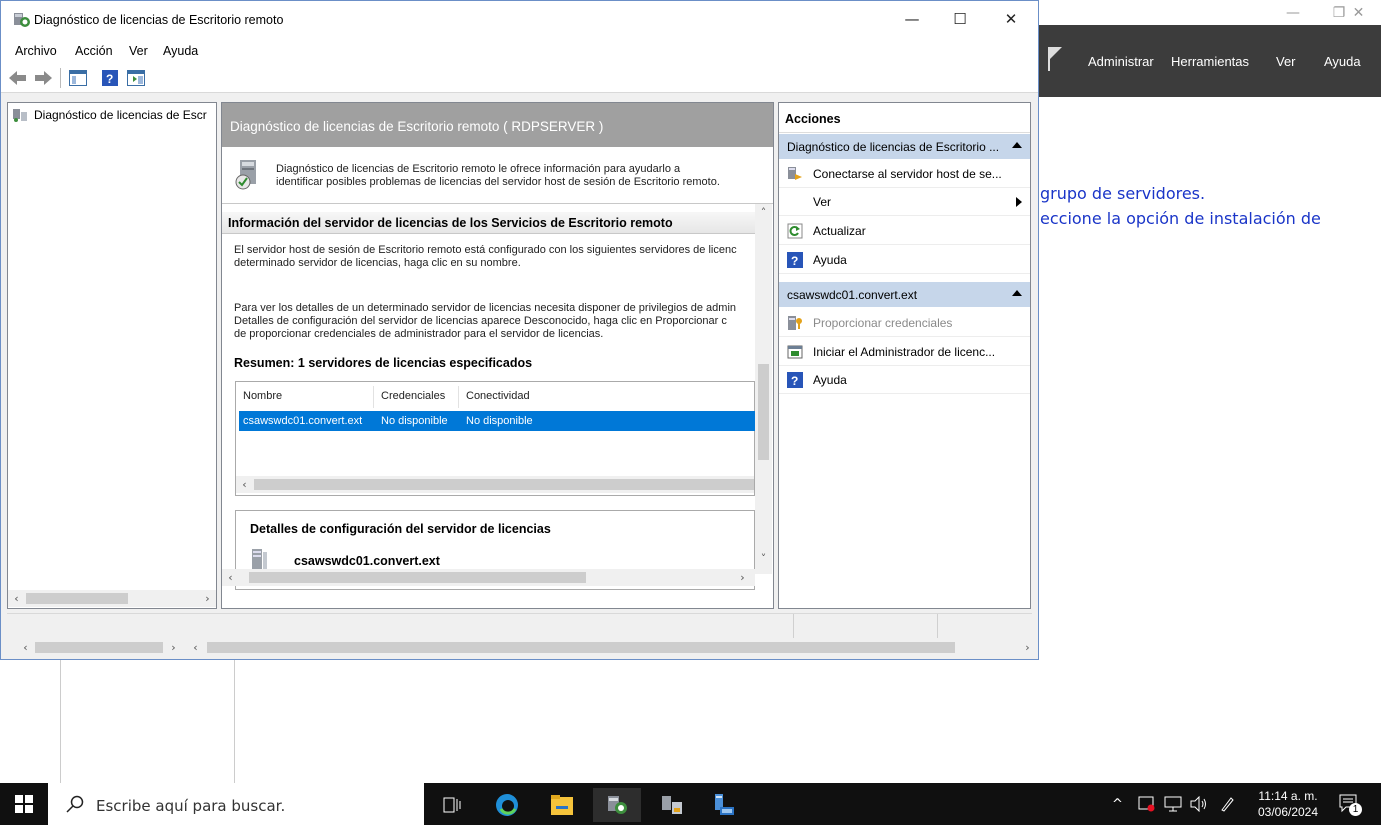  I want to click on info-horizontal-scrollbar: ‹ ›, so click(488, 577).